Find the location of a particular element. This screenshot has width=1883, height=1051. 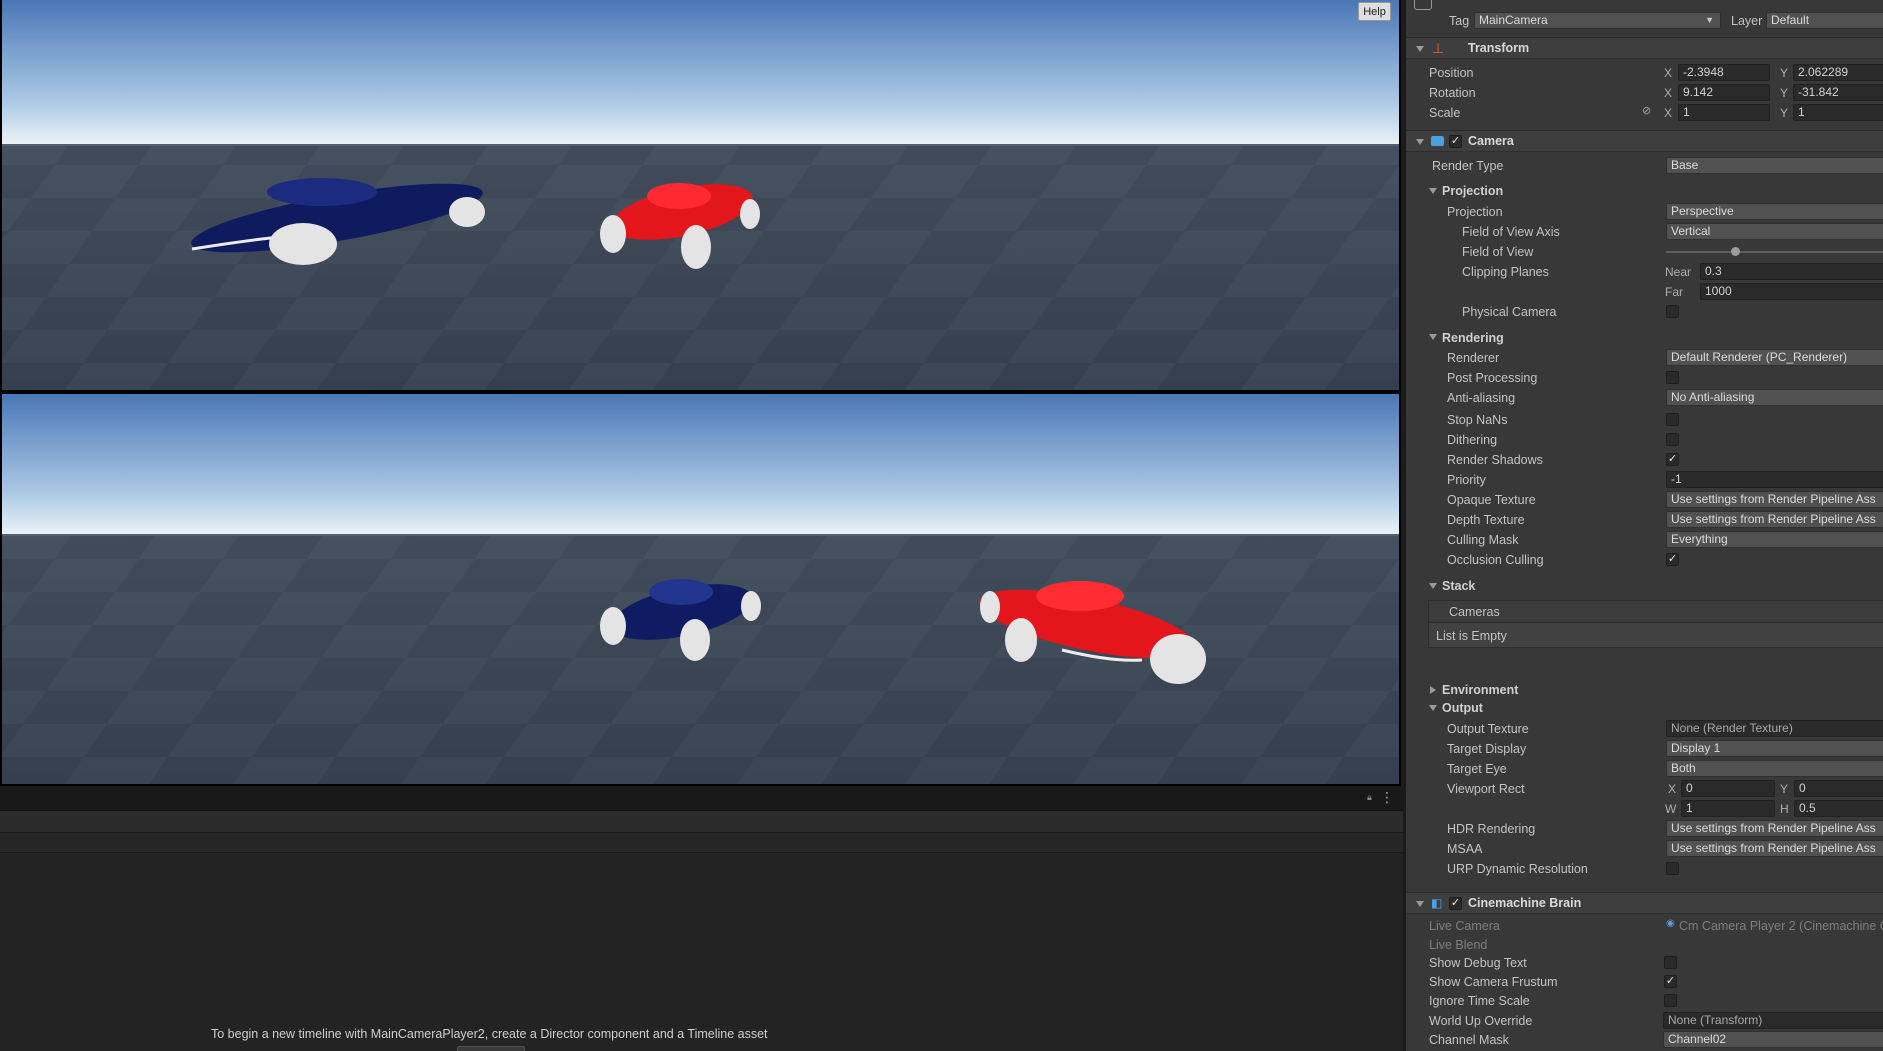

fov-slider-handle is located at coordinates (1735, 251).